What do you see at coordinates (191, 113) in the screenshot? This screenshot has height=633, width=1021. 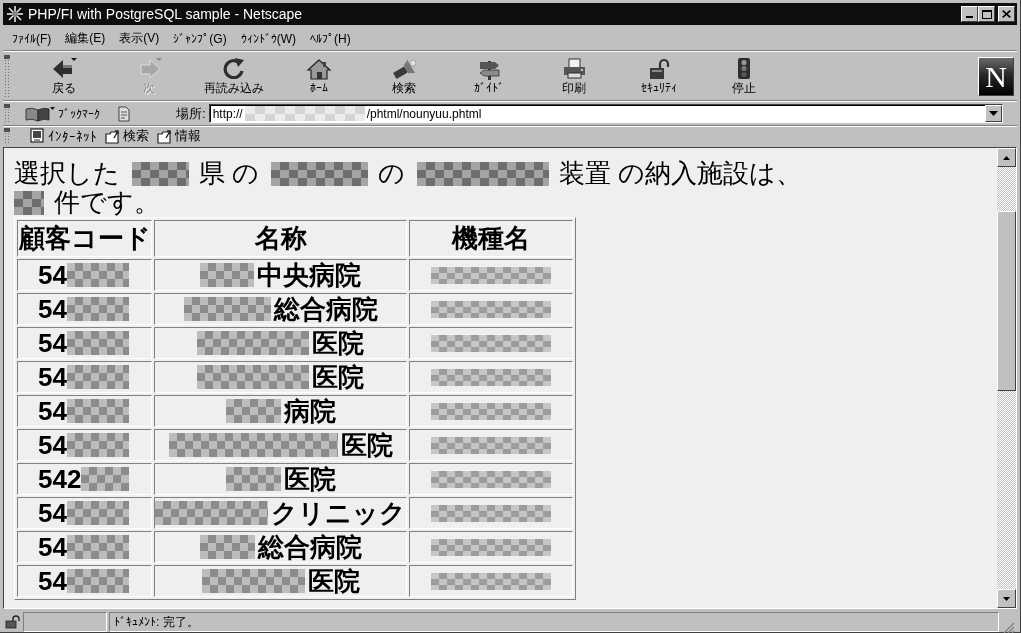 I see `location-label: 場所:` at bounding box center [191, 113].